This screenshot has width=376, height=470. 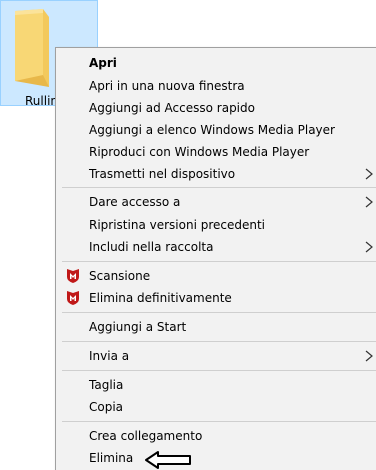 I want to click on folder-label: Rullini, so click(x=41, y=101).